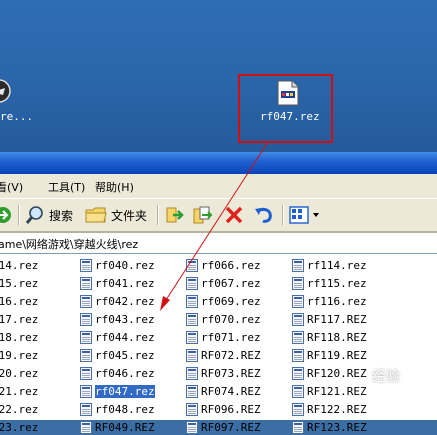 This screenshot has width=437, height=435. Describe the element at coordinates (329, 283) in the screenshot. I see `list-item: rf115.rez` at that location.